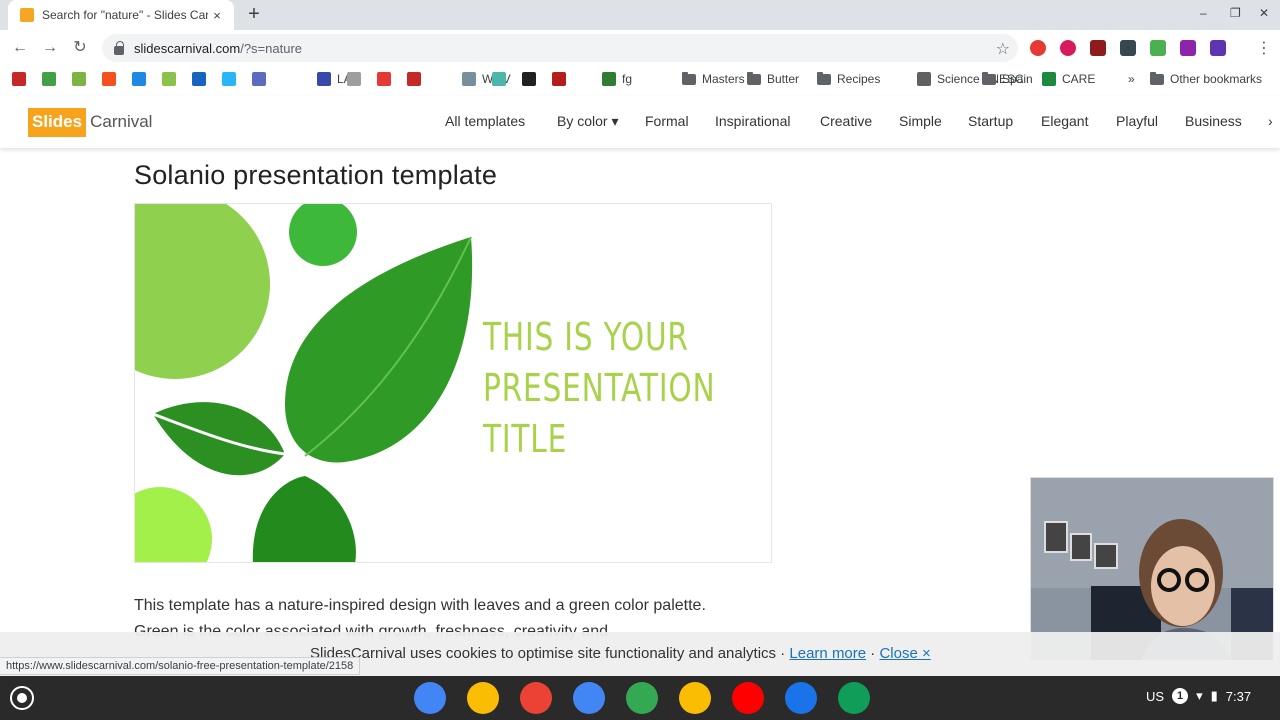 The image size is (1280, 720). Describe the element at coordinates (920, 121) in the screenshot. I see `nav-simple: Simple` at that location.